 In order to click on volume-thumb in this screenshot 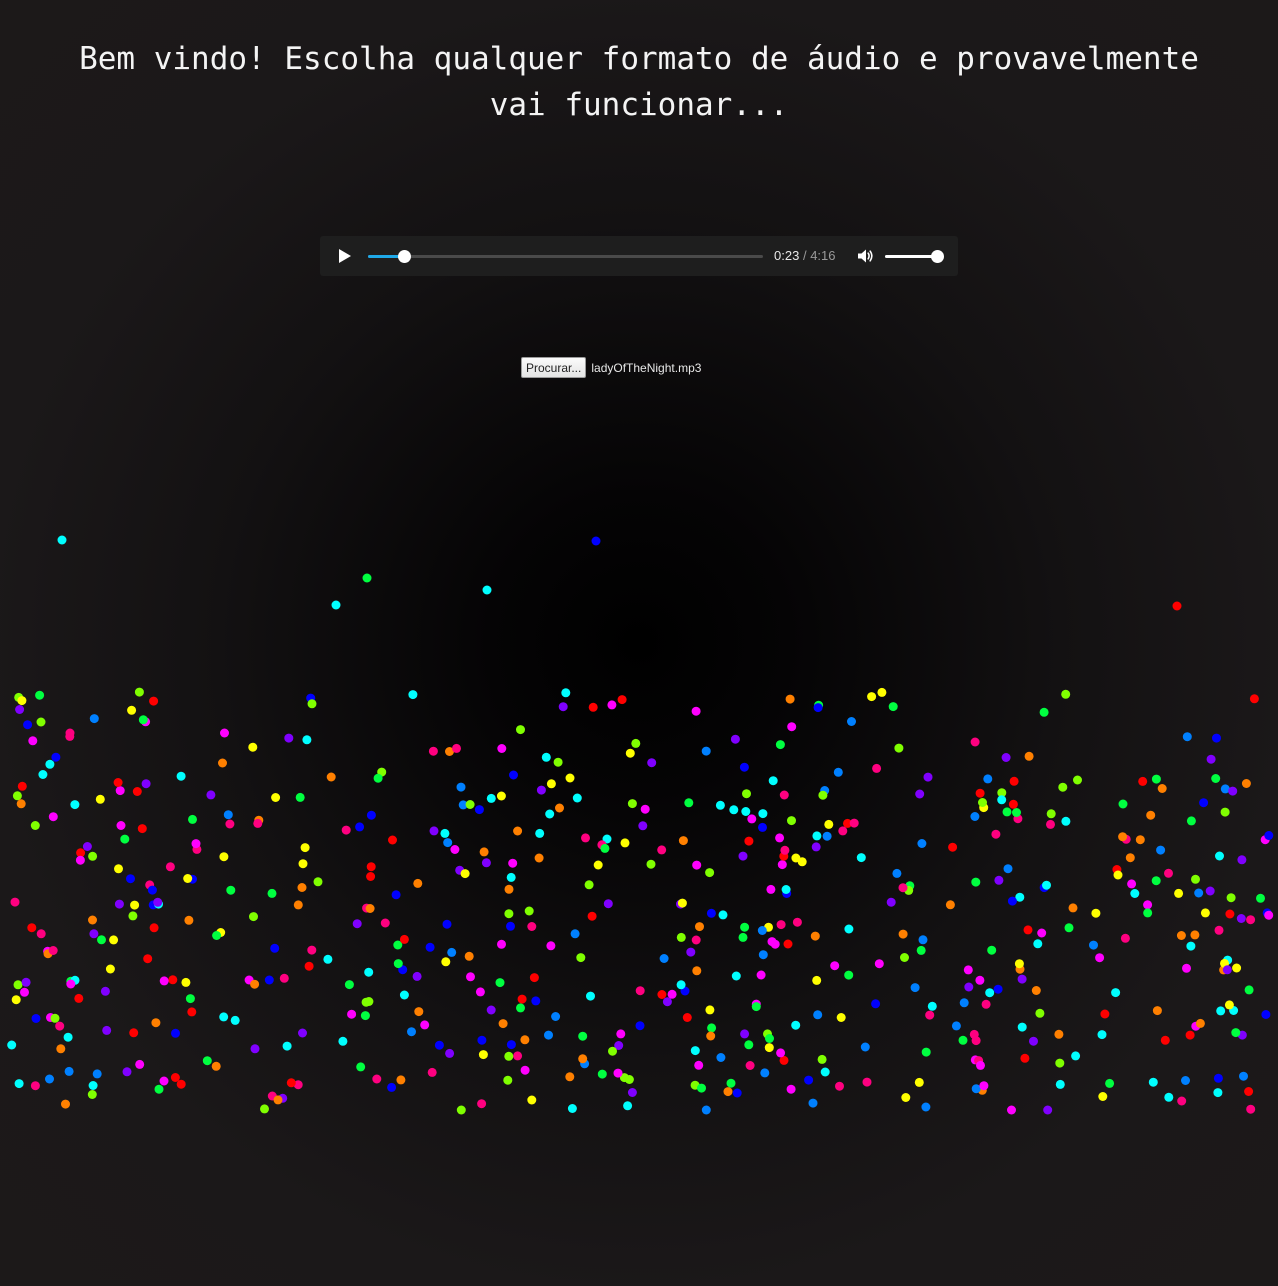, I will do `click(937, 256)`.